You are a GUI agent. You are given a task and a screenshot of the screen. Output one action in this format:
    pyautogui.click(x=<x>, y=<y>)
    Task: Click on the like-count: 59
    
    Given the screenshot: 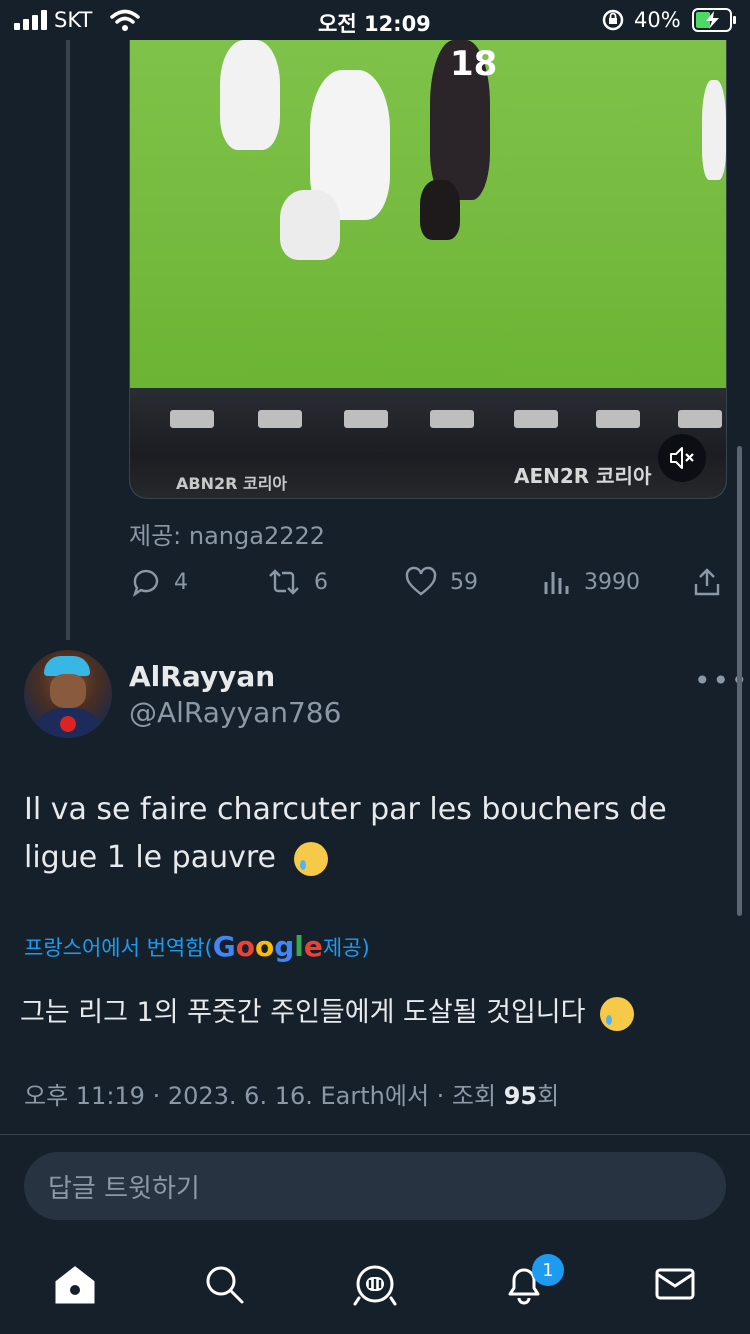 What is the action you would take?
    pyautogui.click(x=464, y=582)
    